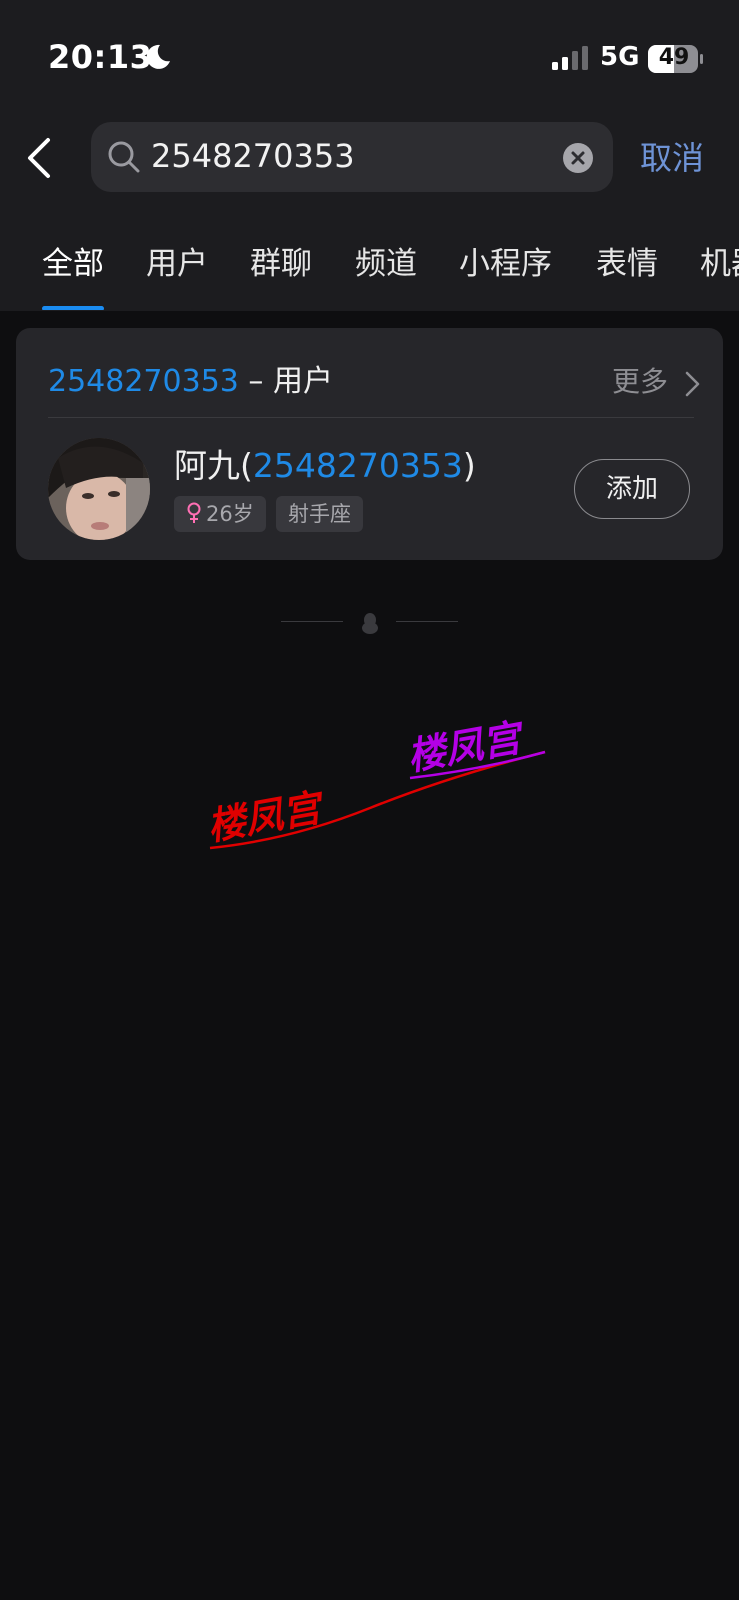  I want to click on tab-bots: 机器, so click(719, 260).